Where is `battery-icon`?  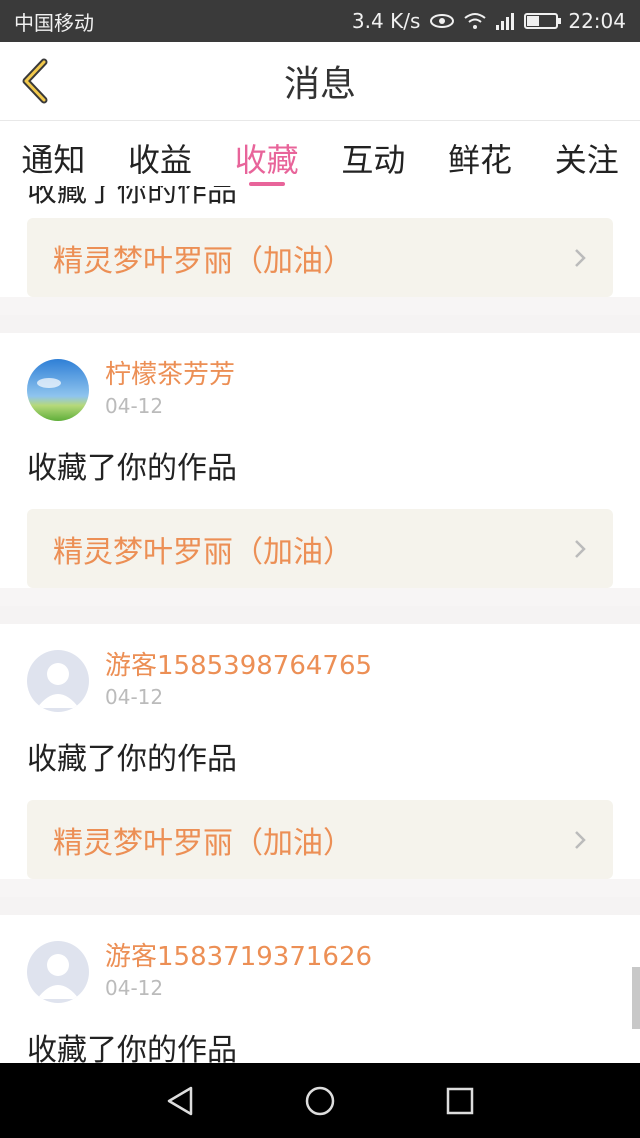
battery-icon is located at coordinates (543, 21).